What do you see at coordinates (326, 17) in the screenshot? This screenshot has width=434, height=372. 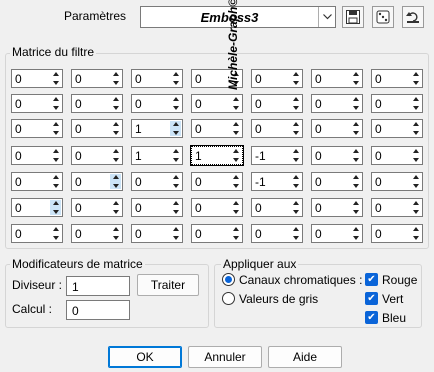 I see `chevron-down-icon` at bounding box center [326, 17].